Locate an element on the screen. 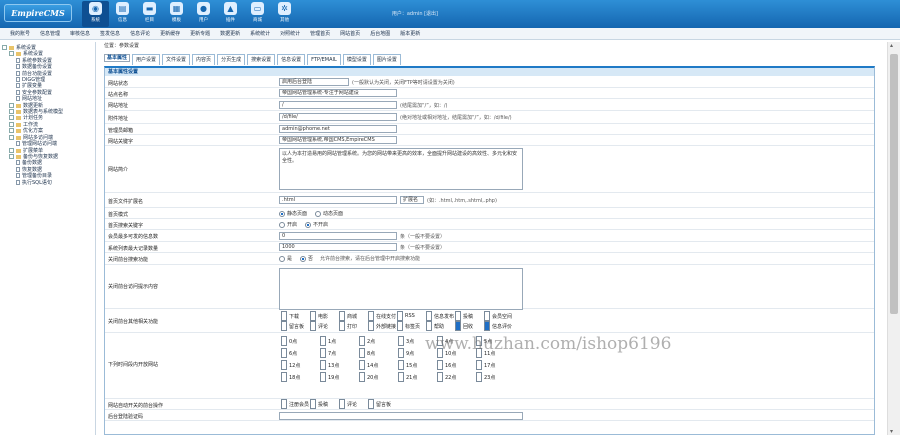  admin-email-input: admin@phome.net is located at coordinates (338, 129).